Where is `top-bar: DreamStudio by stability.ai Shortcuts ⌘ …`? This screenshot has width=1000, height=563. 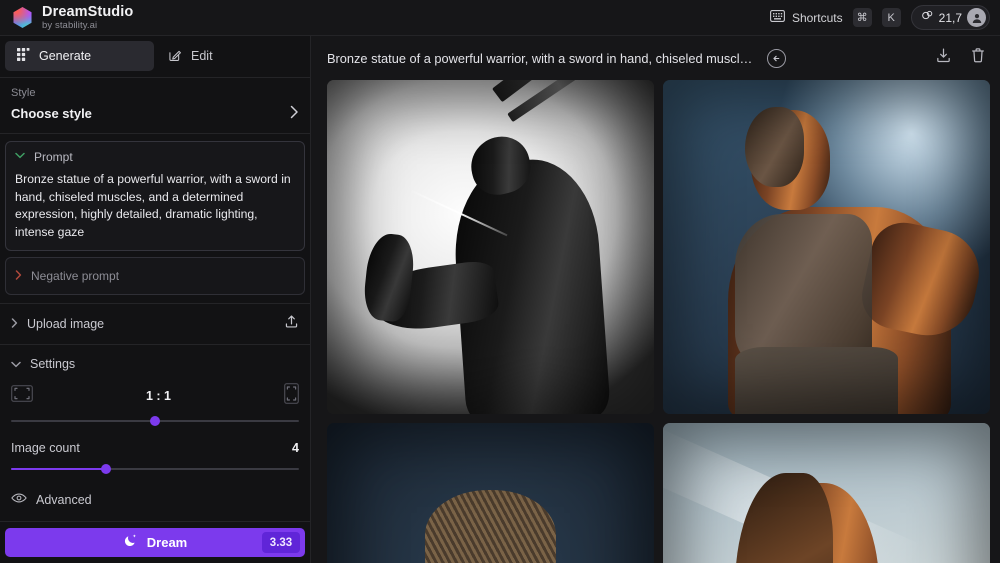
top-bar: DreamStudio by stability.ai Shortcuts ⌘ … is located at coordinates (500, 18).